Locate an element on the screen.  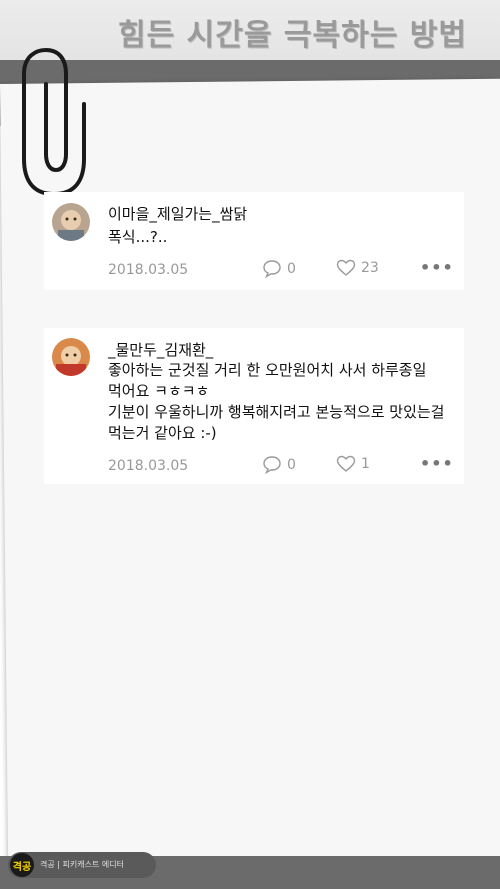
comment-text: 폭식...?.. is located at coordinates (138, 237).